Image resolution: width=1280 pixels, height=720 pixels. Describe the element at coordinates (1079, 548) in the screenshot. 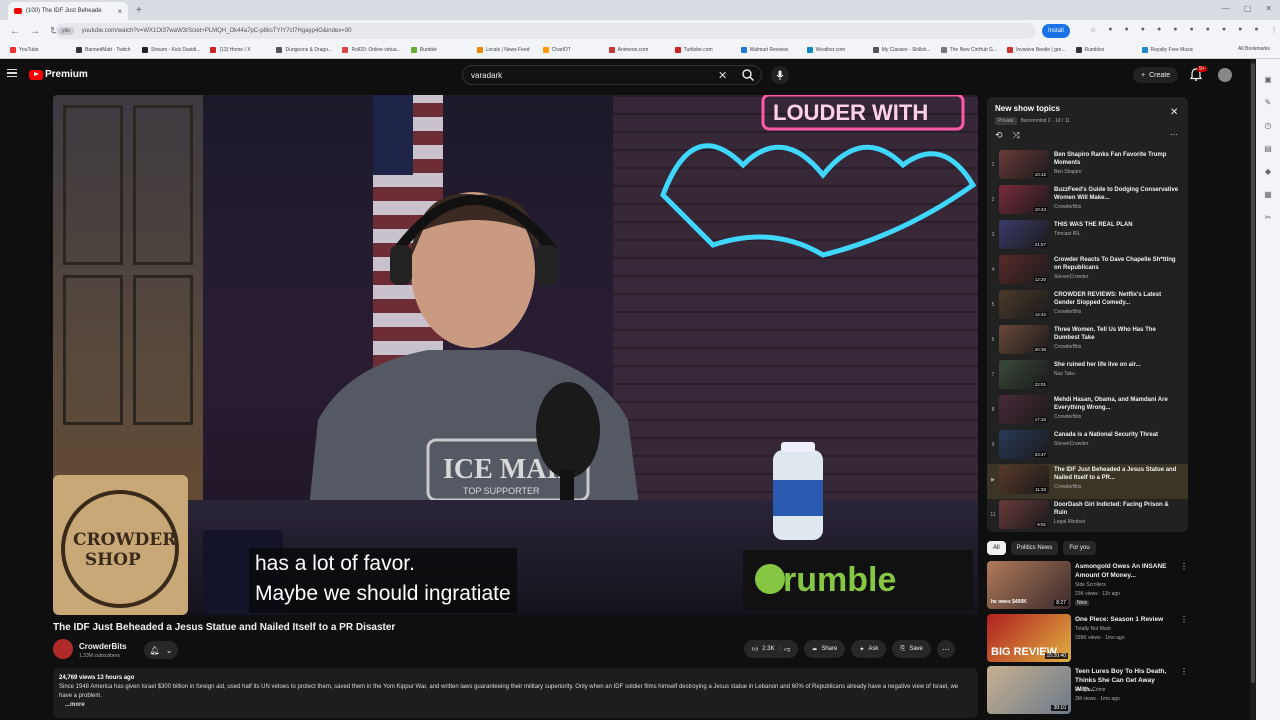

I see `filter-chip: For you` at that location.